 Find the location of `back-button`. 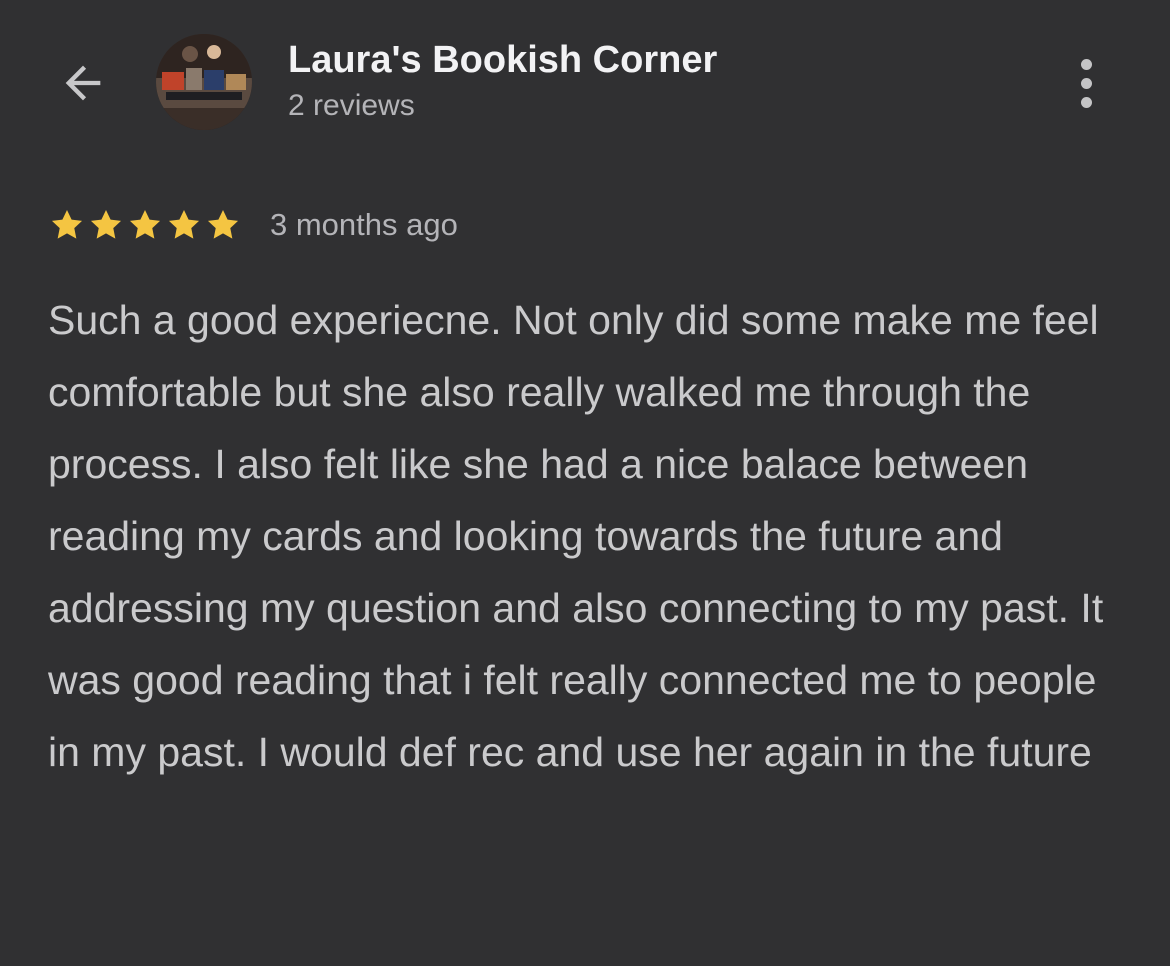

back-button is located at coordinates (83, 83).